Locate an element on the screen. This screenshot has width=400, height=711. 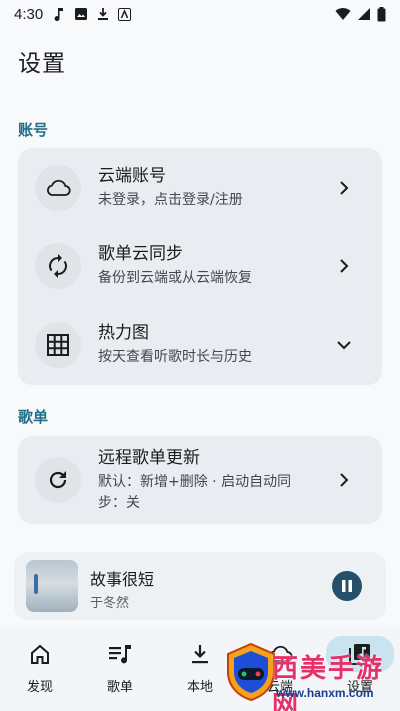
status-time: 4:30 is located at coordinates (29, 14).